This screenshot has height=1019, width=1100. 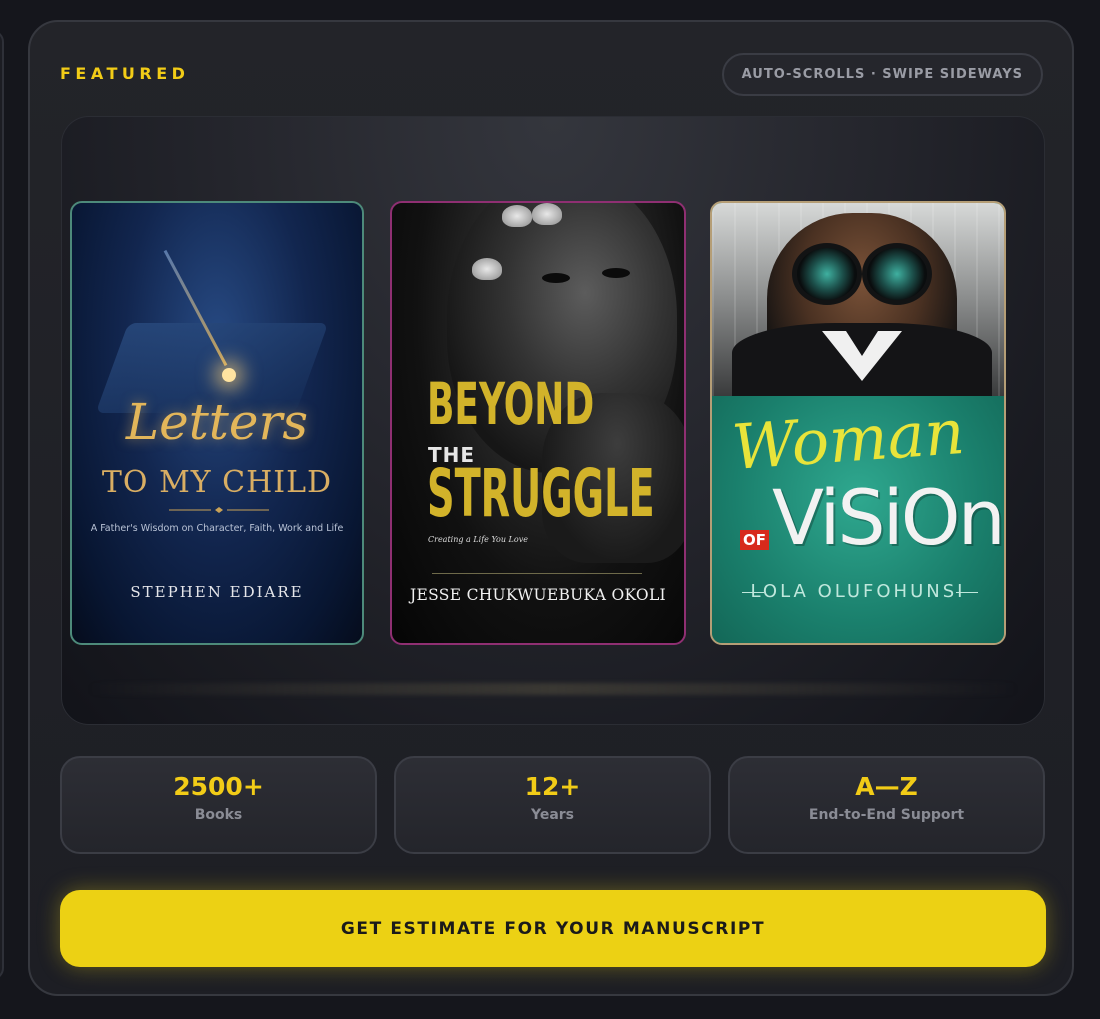 What do you see at coordinates (754, 540) in the screenshot?
I see `book-title-of: OF` at bounding box center [754, 540].